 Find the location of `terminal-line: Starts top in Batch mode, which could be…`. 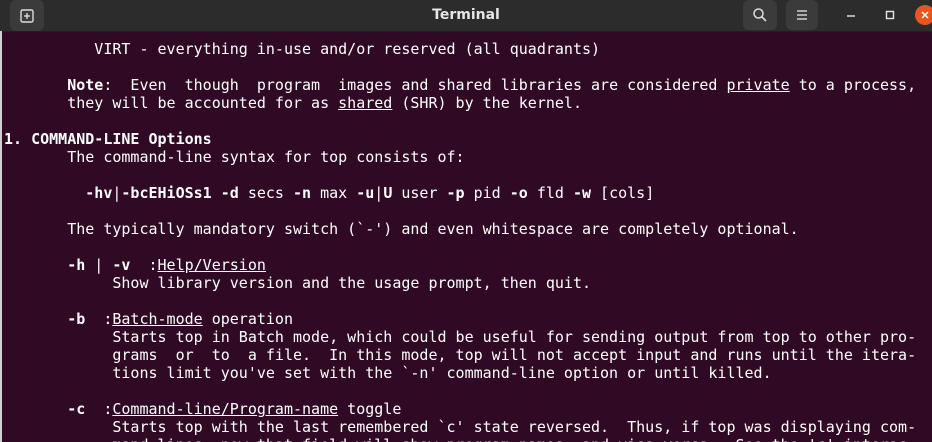

terminal-line: Starts top in Batch mode, which could be… is located at coordinates (460, 337).